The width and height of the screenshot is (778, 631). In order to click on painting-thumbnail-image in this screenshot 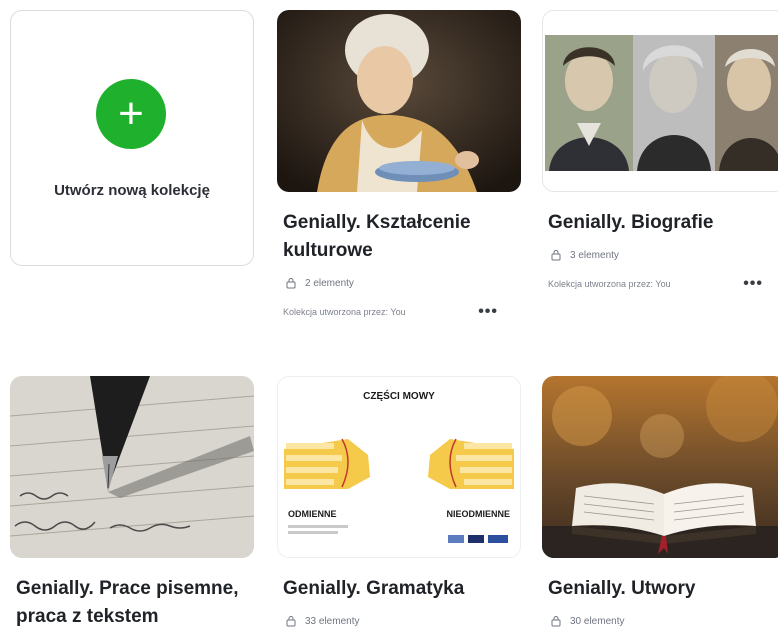, I will do `click(399, 101)`.